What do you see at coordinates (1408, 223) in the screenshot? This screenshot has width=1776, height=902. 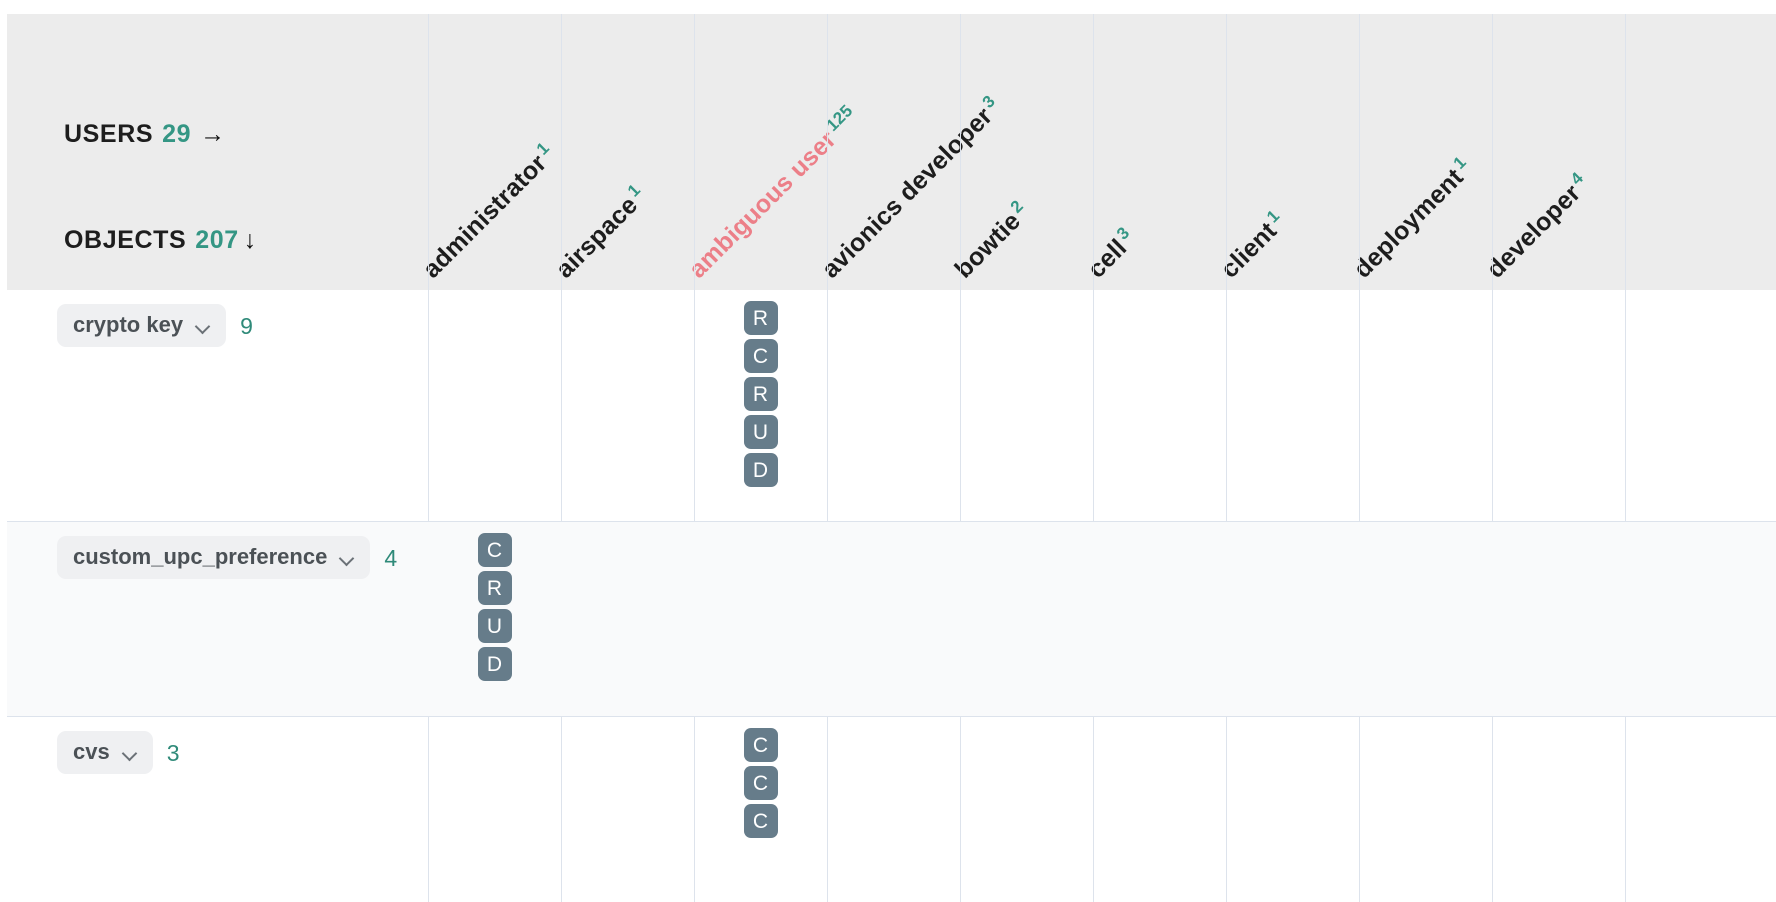 I see `column-header-label: deployment` at bounding box center [1408, 223].